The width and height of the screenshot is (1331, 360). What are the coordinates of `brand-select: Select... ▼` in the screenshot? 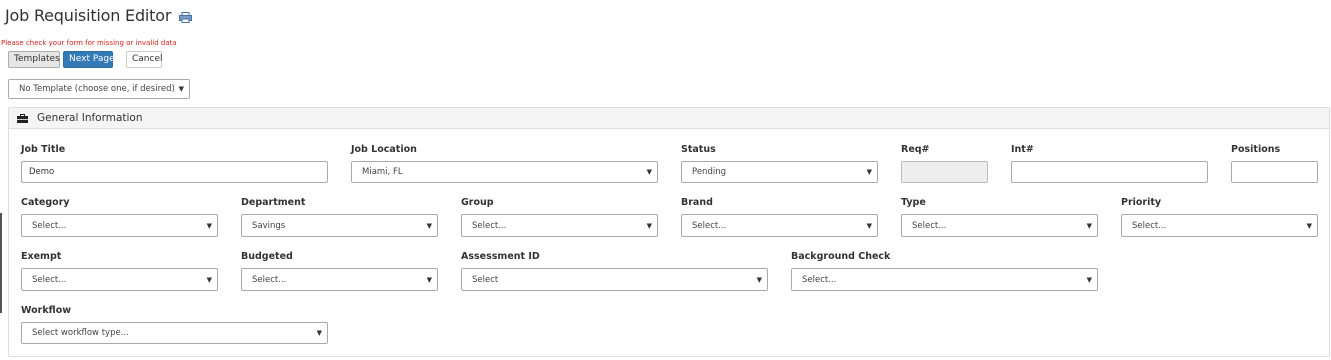 It's located at (779, 225).